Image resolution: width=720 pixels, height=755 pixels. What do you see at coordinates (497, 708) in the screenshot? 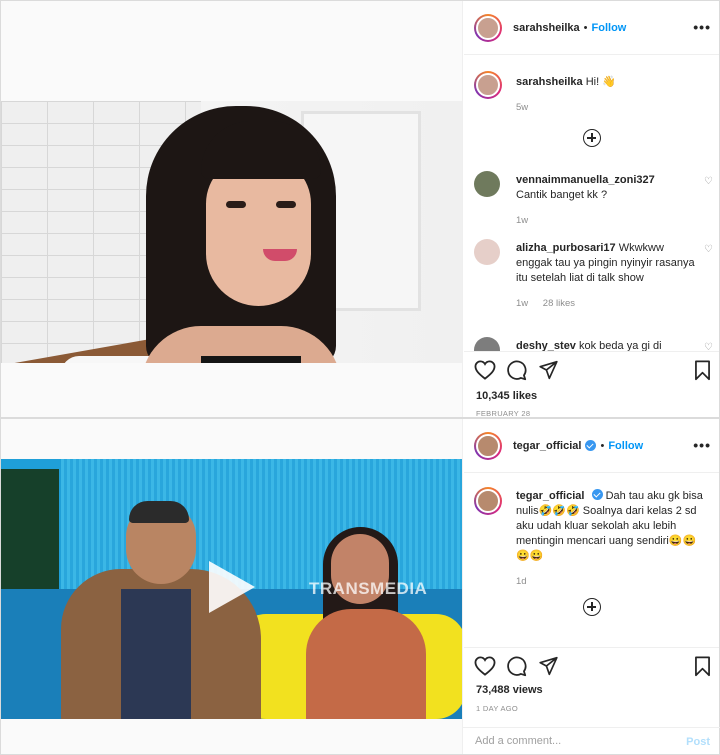
I see `post-date: 1 DAY AGO` at bounding box center [497, 708].